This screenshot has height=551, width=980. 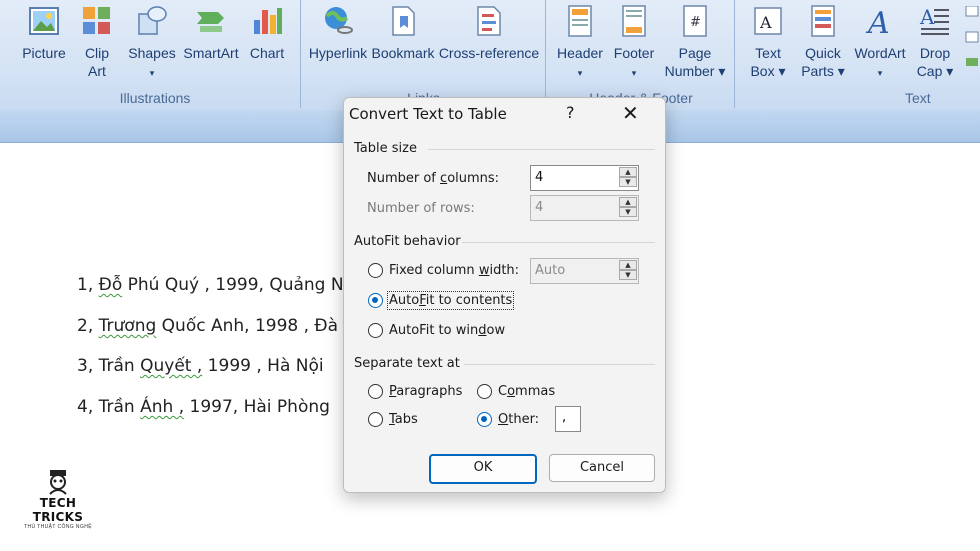 What do you see at coordinates (447, 330) in the screenshot?
I see `autofit-window-label: AutoFit to window` at bounding box center [447, 330].